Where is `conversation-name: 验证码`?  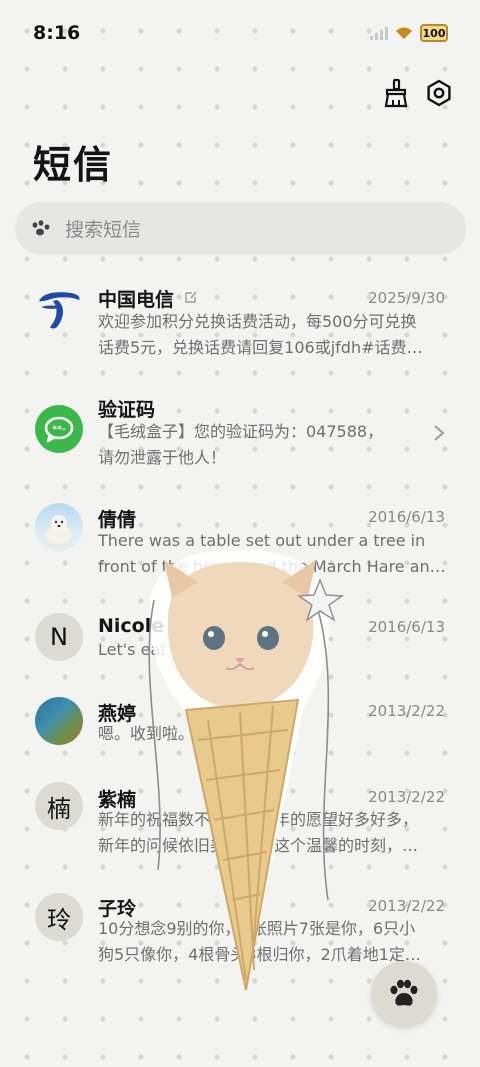 conversation-name: 验证码 is located at coordinates (127, 410).